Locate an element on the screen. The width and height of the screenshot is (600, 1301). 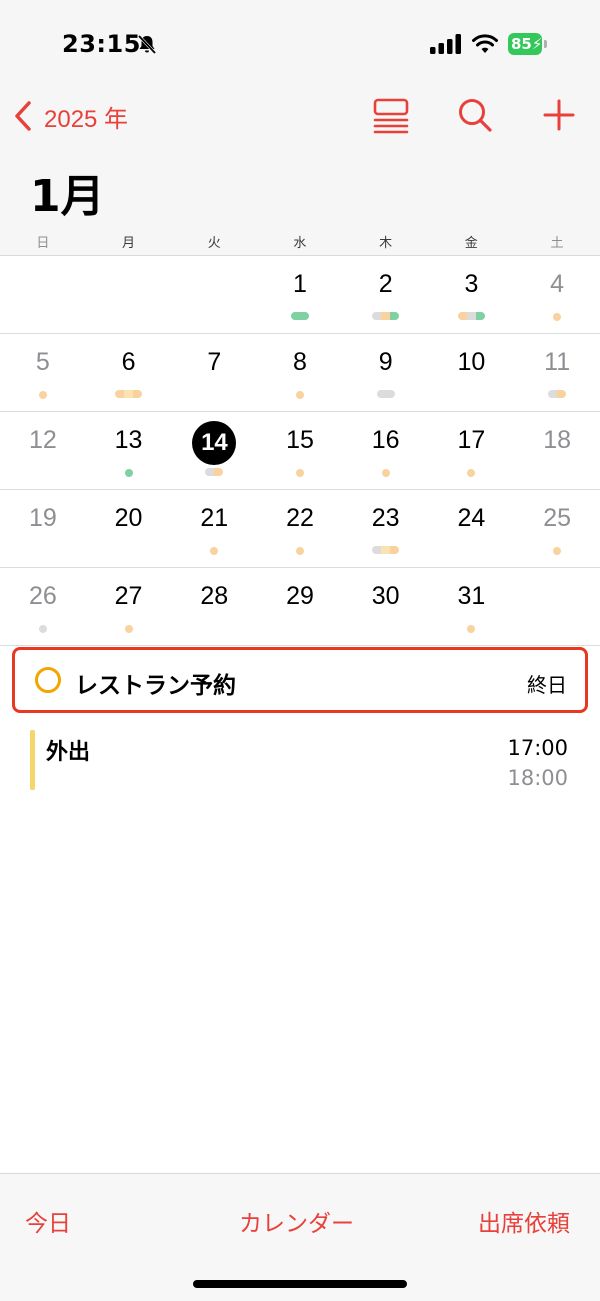
day-number: 1 is located at coordinates (300, 284).